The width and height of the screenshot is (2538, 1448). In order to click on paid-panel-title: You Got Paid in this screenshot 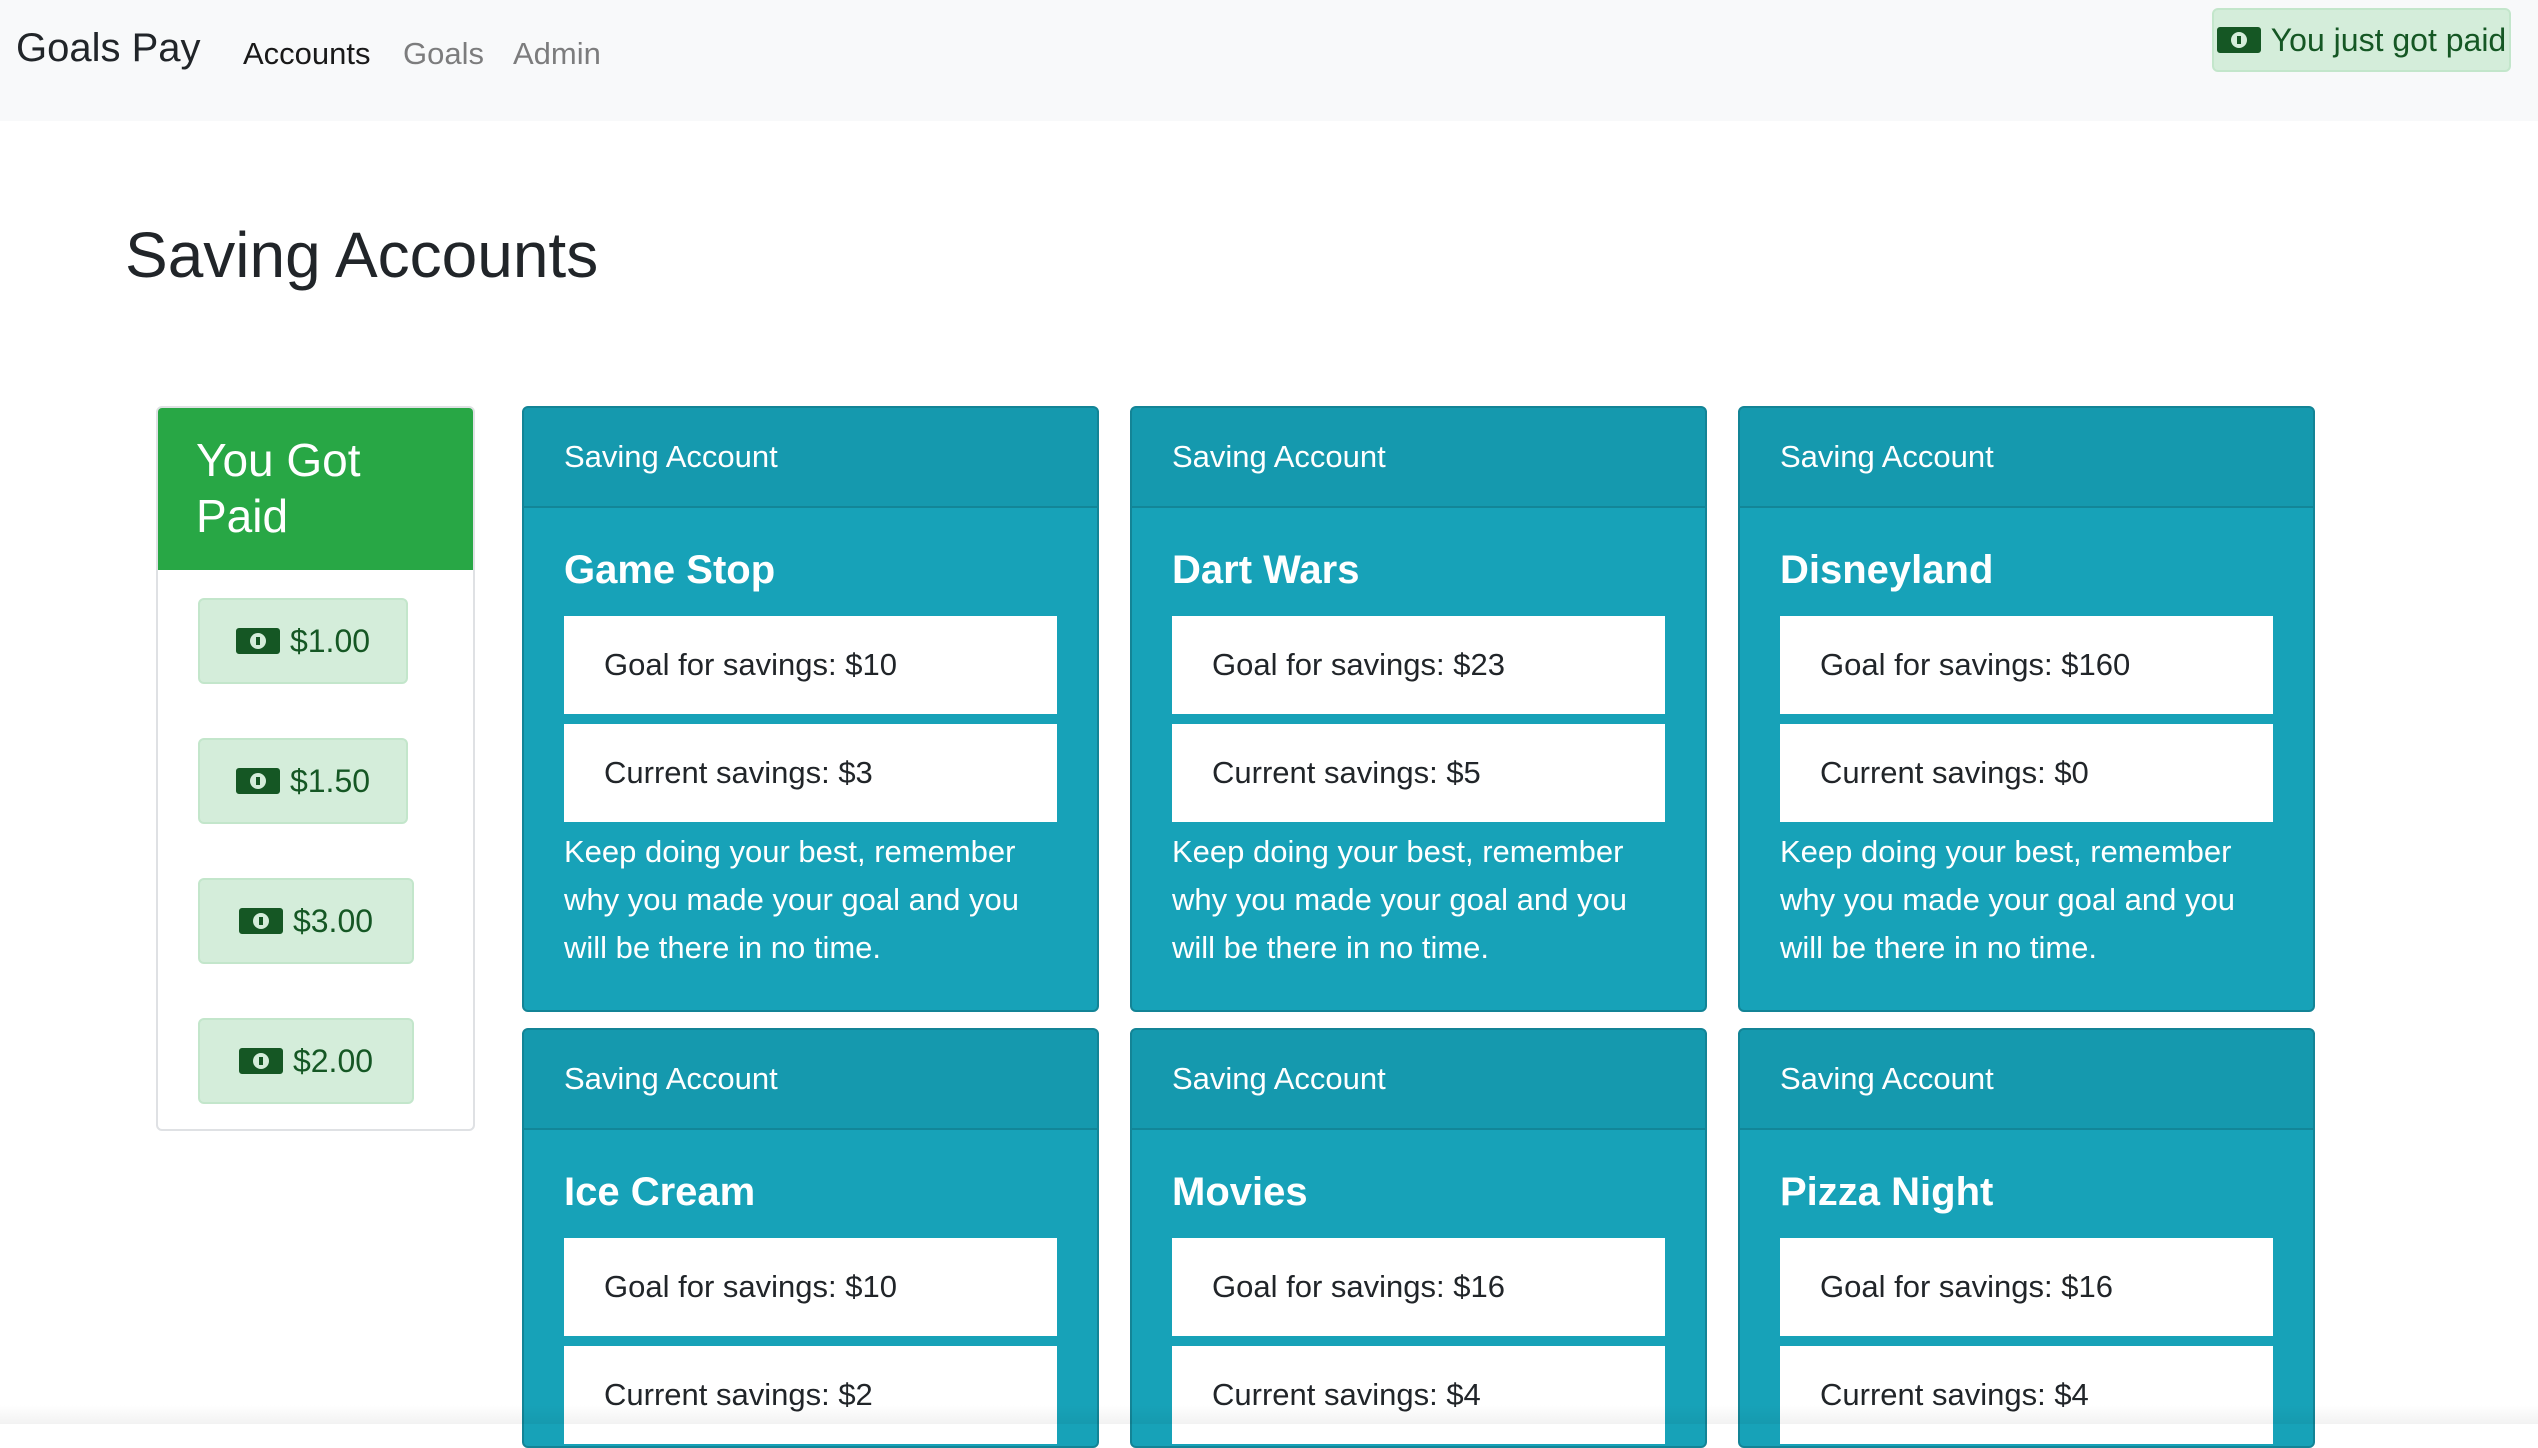, I will do `click(315, 489)`.